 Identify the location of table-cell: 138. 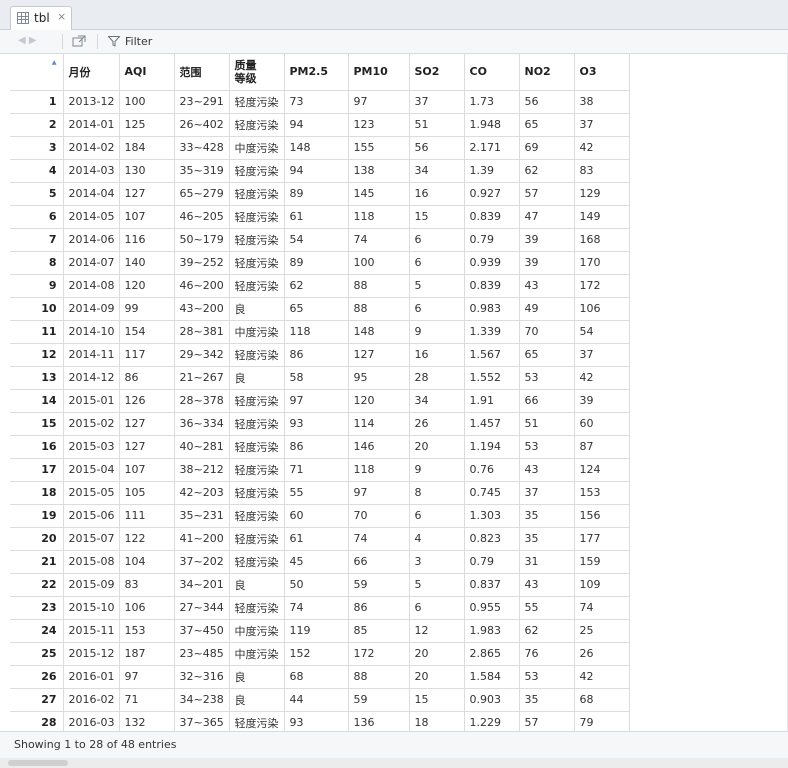
(379, 171).